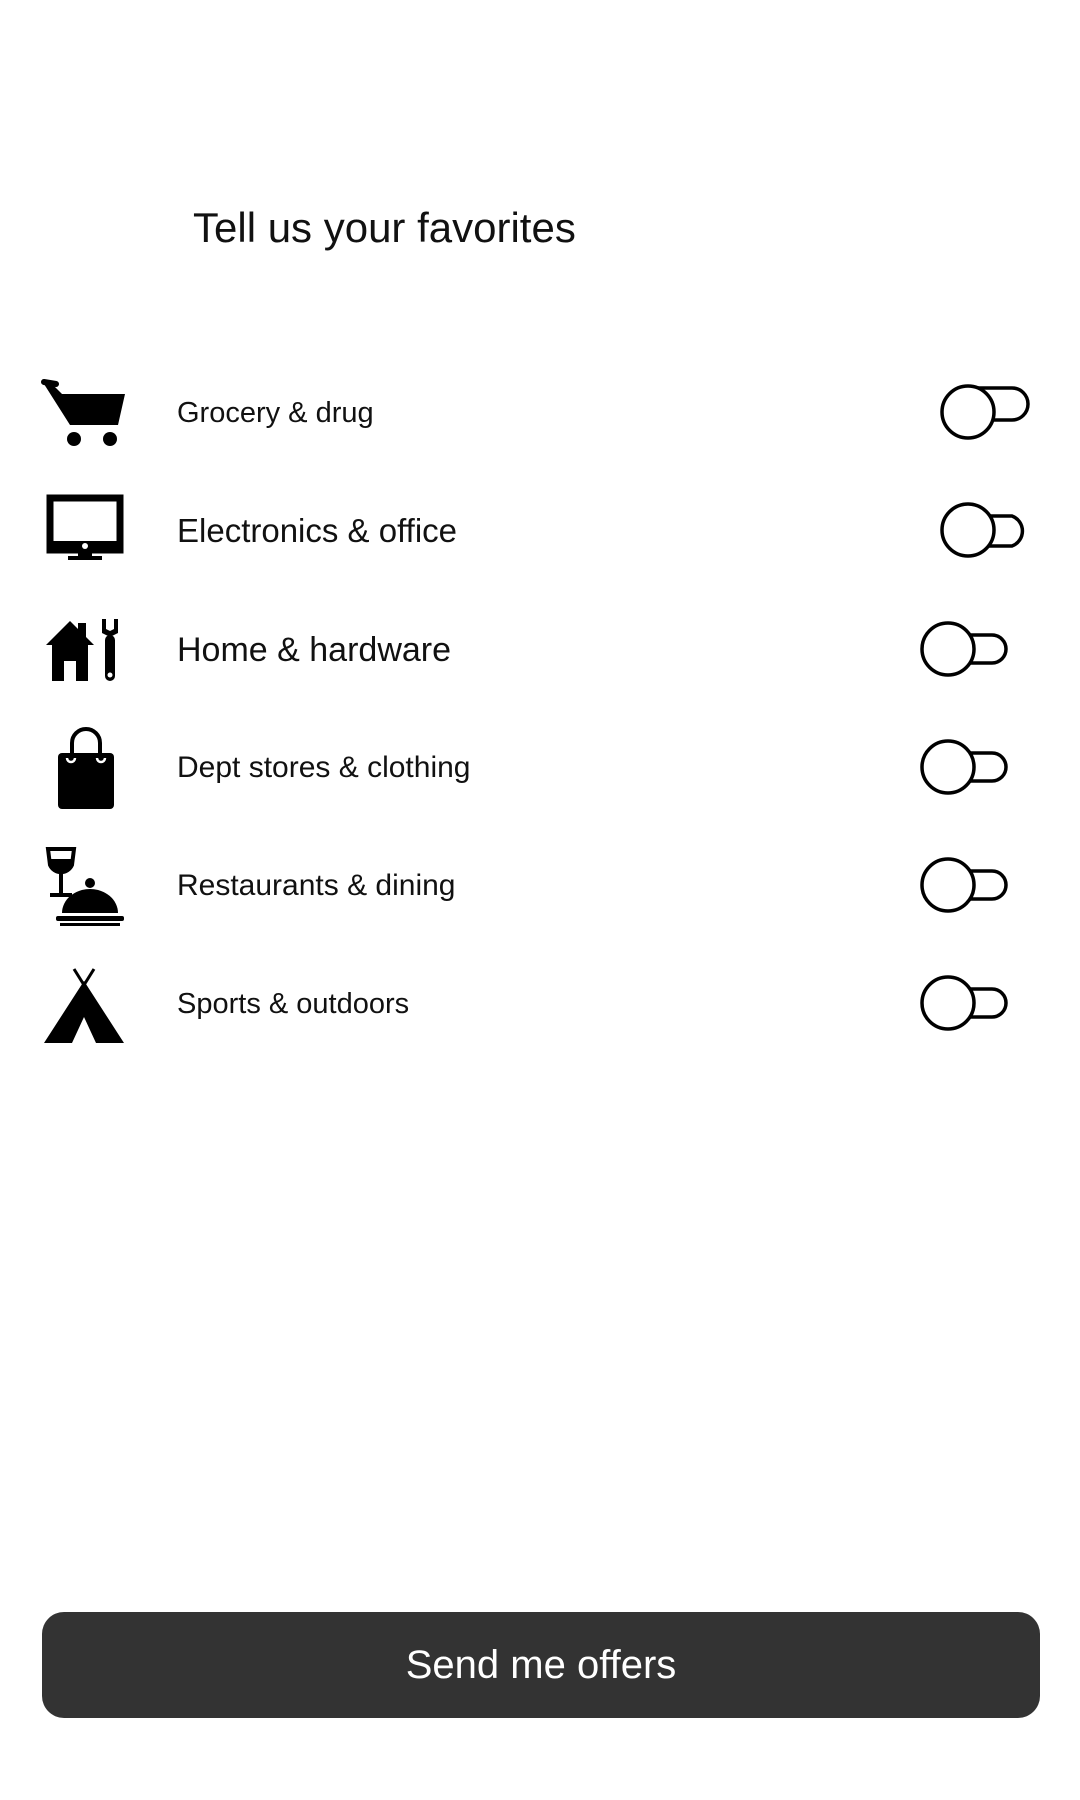 The image size is (1080, 1800). Describe the element at coordinates (964, 767) in the screenshot. I see `dept-stores-toggle` at that location.